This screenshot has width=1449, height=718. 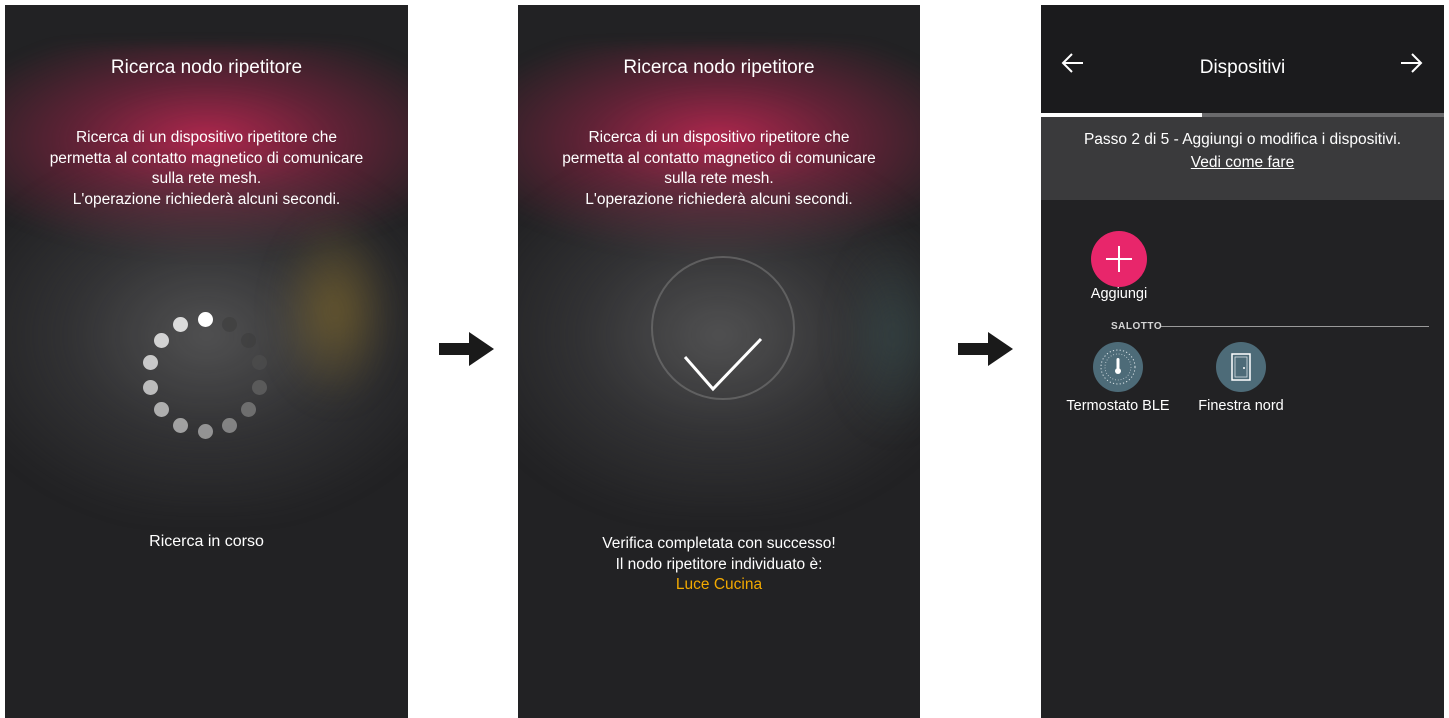 What do you see at coordinates (1119, 259) in the screenshot?
I see `add-device-button` at bounding box center [1119, 259].